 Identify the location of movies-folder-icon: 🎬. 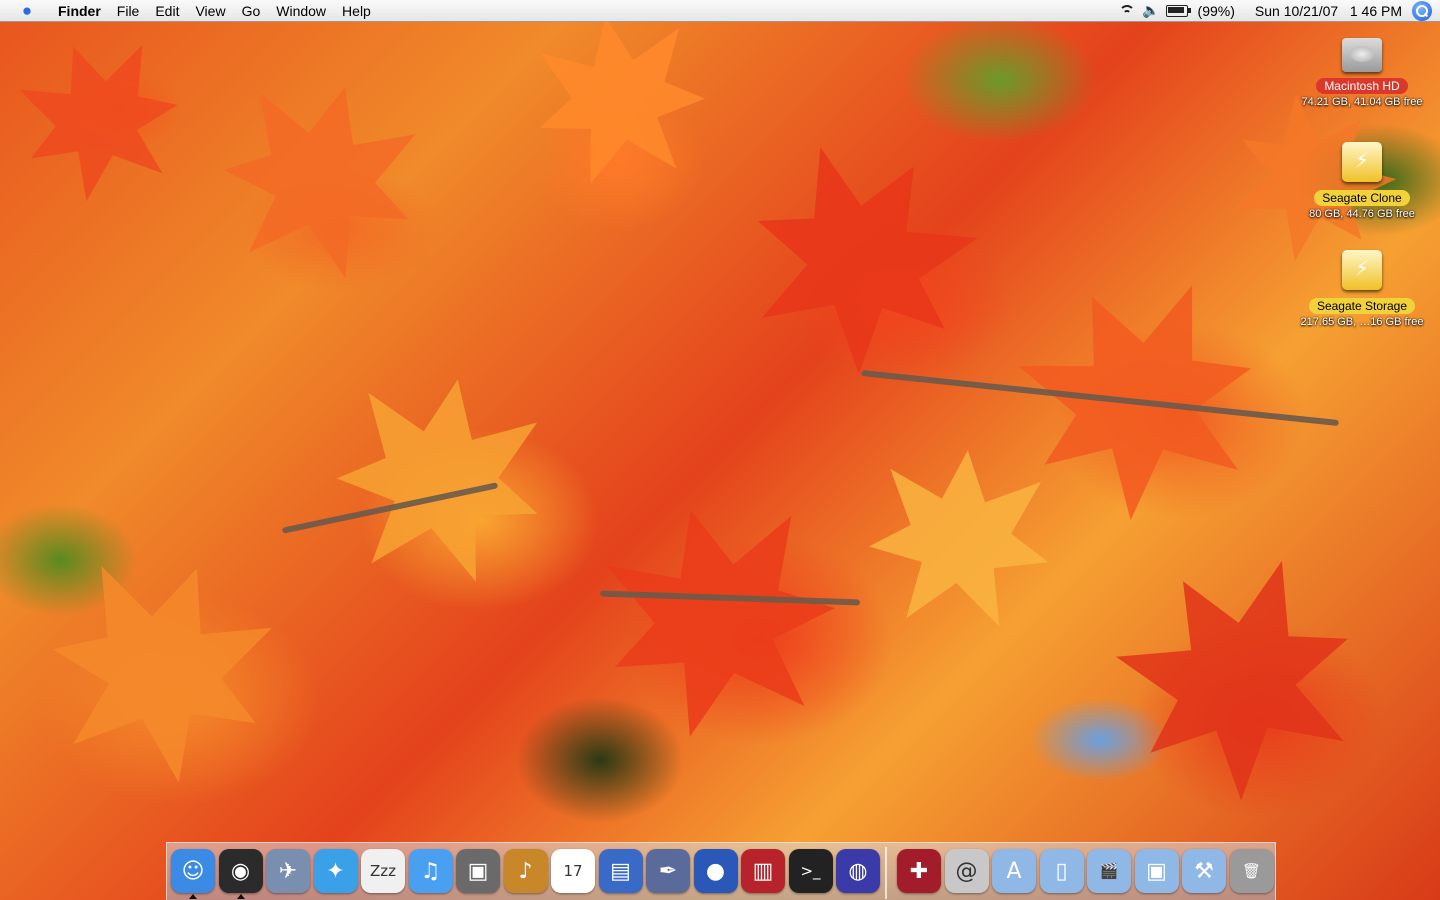
(1109, 871).